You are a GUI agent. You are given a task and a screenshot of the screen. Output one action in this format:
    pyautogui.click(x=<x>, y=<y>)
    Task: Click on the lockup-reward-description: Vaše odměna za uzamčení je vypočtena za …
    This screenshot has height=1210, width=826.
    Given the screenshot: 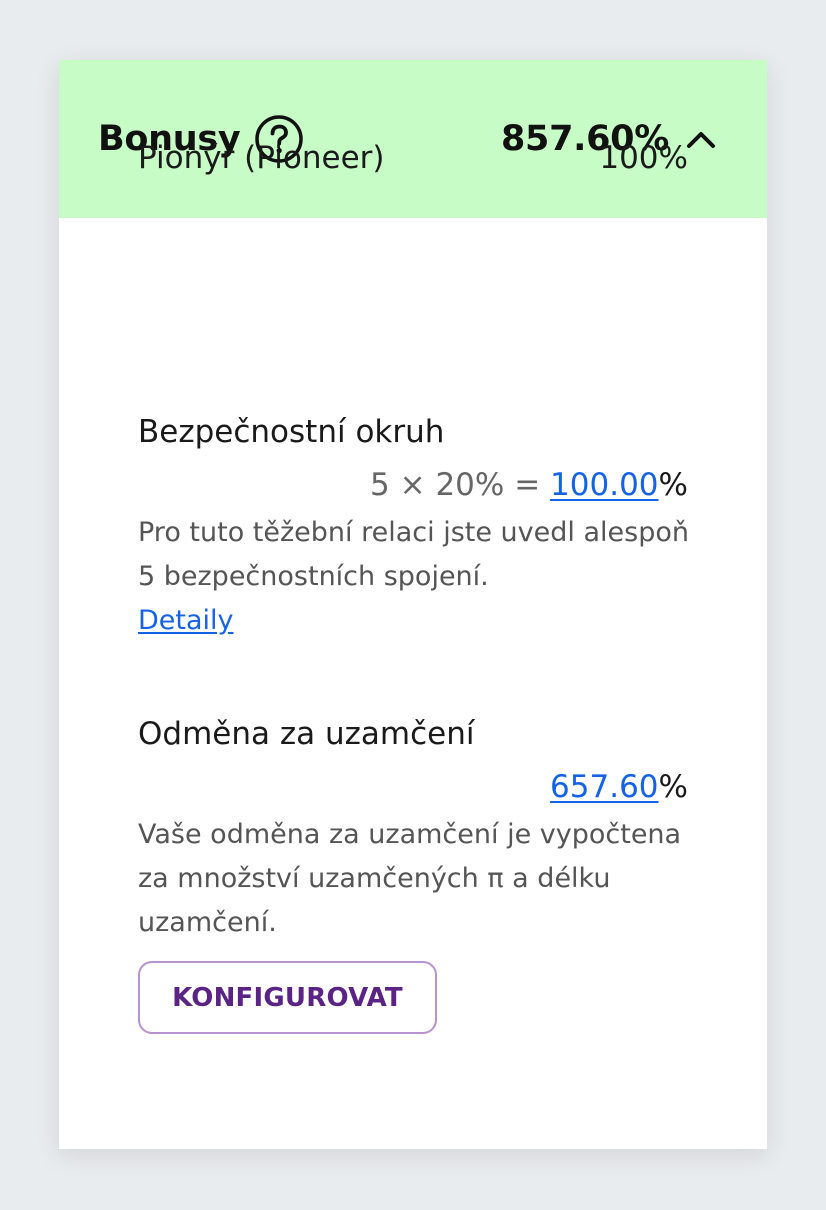 What is the action you would take?
    pyautogui.click(x=410, y=878)
    